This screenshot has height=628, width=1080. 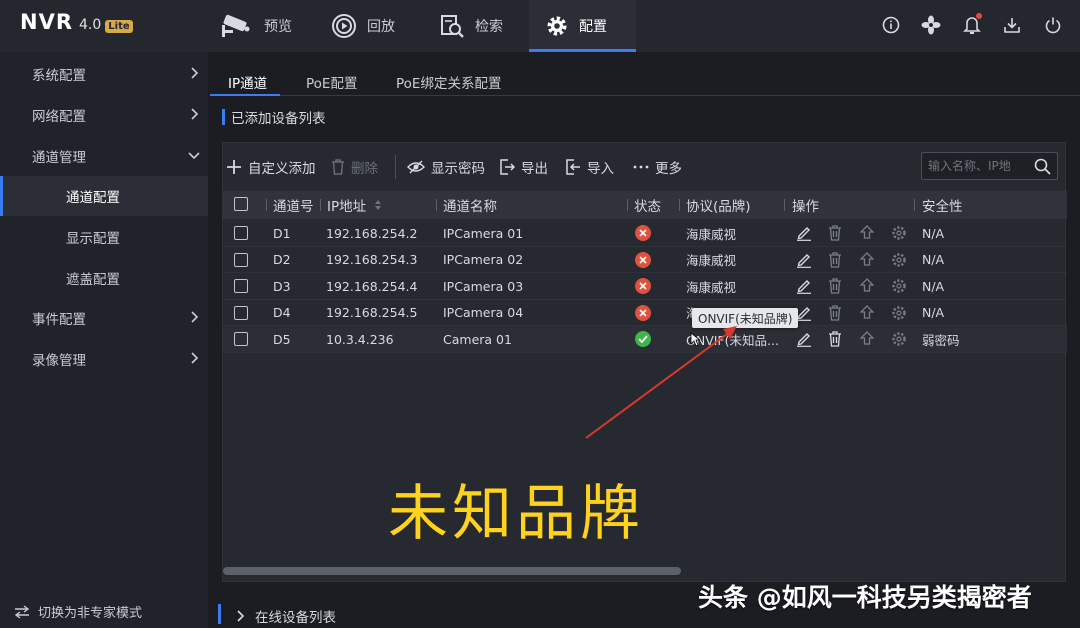 I want to click on delete-label: 删除, so click(x=364, y=169).